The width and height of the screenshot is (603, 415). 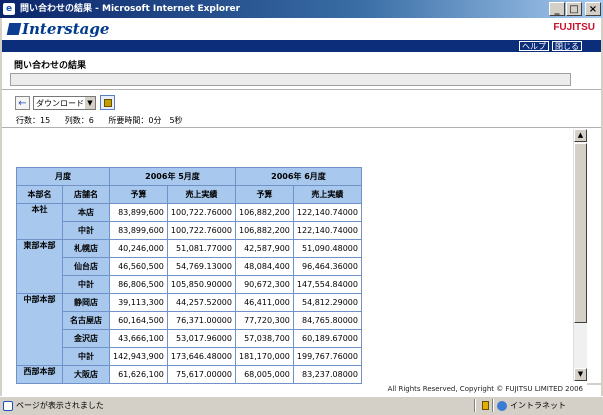 I want to click on dept-cell: 本社, so click(x=39, y=221).